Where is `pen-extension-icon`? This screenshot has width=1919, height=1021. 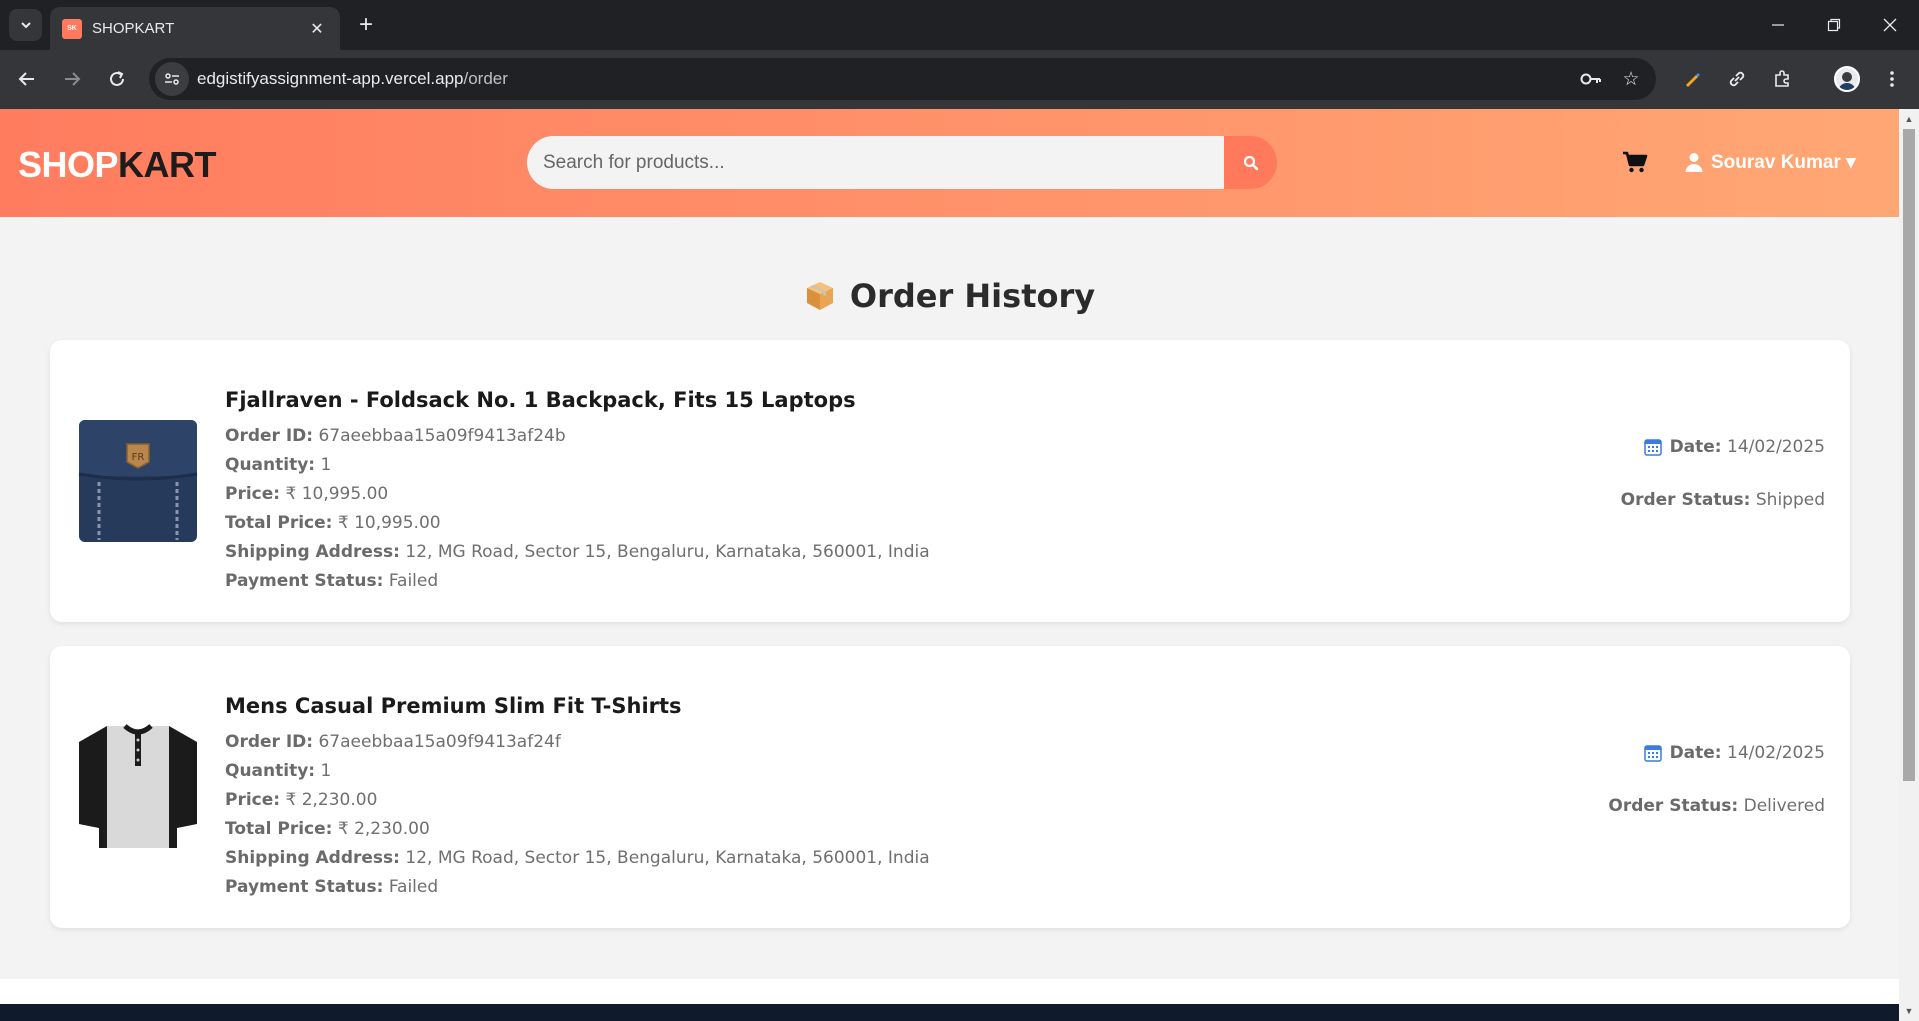
pen-extension-icon is located at coordinates (1692, 79).